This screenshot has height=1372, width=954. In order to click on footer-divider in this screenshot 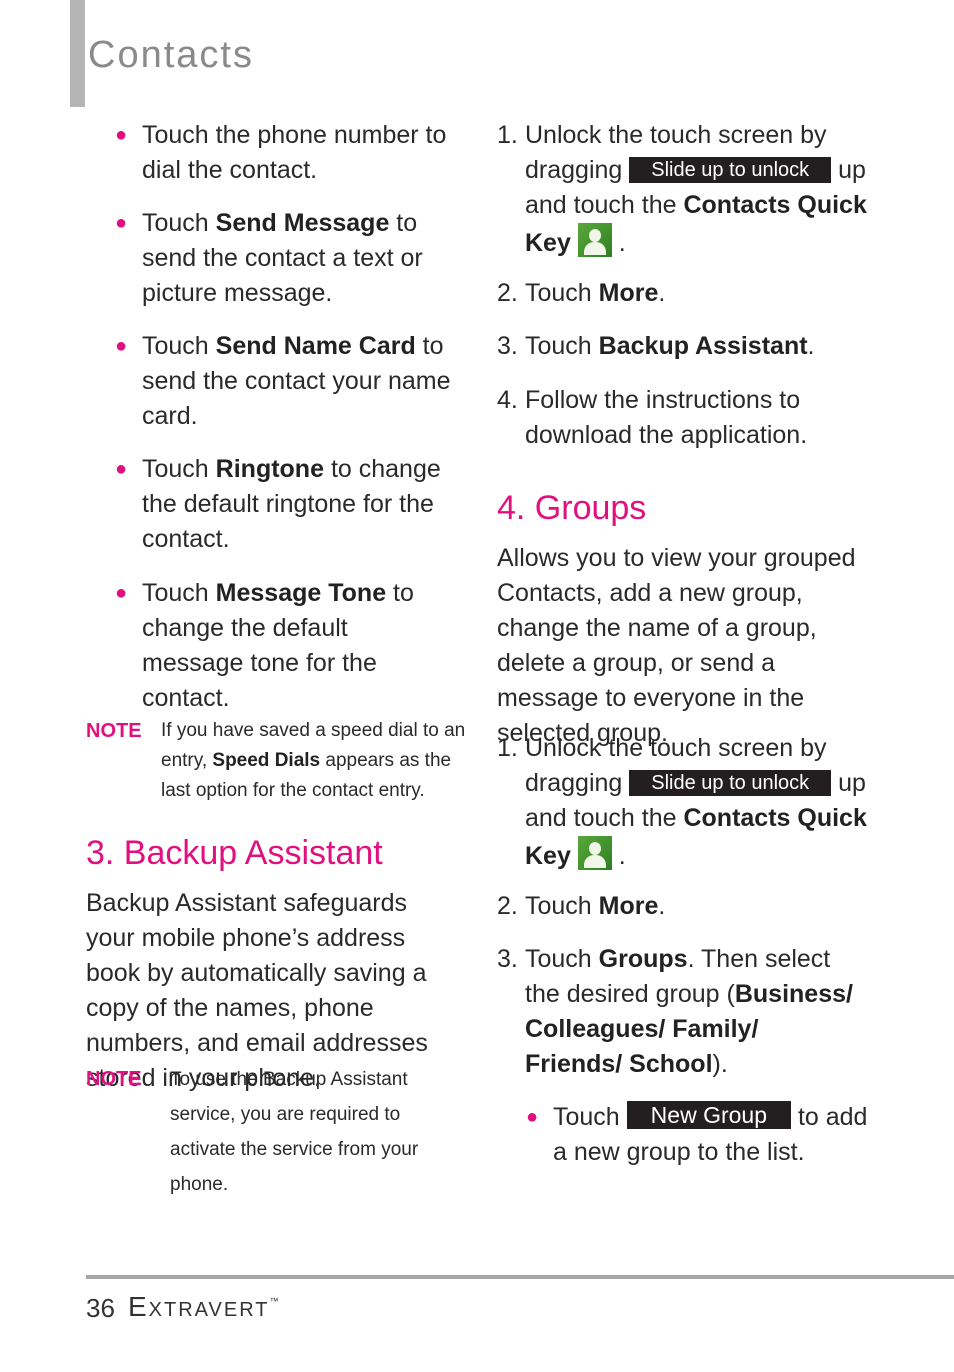, I will do `click(520, 1277)`.